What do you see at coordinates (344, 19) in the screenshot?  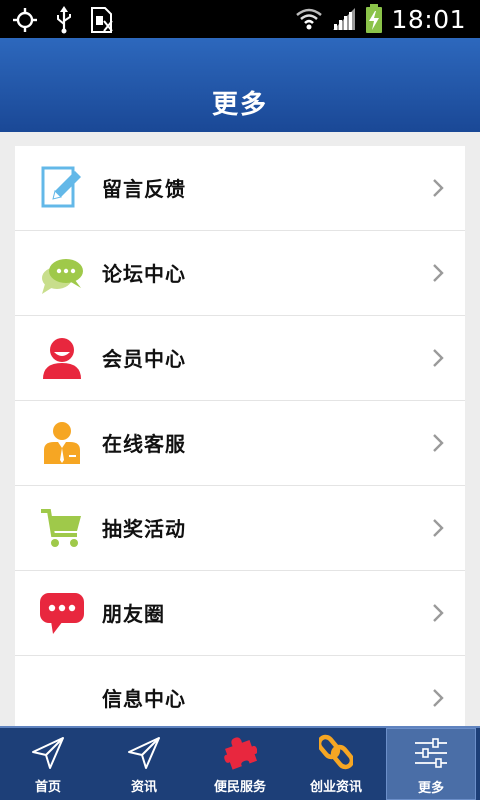 I see `signal-icon` at bounding box center [344, 19].